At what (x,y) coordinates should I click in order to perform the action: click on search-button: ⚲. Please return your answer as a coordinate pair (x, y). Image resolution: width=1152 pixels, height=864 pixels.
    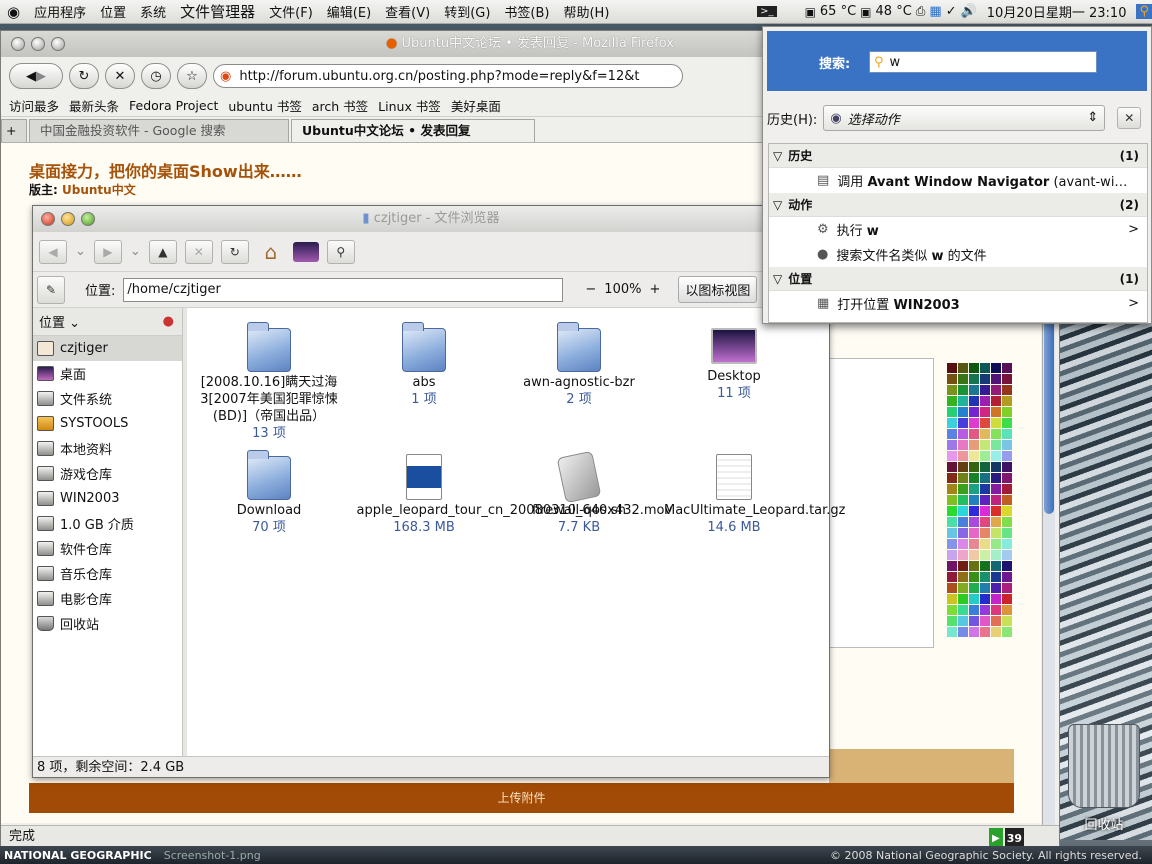
    Looking at the image, I should click on (340, 251).